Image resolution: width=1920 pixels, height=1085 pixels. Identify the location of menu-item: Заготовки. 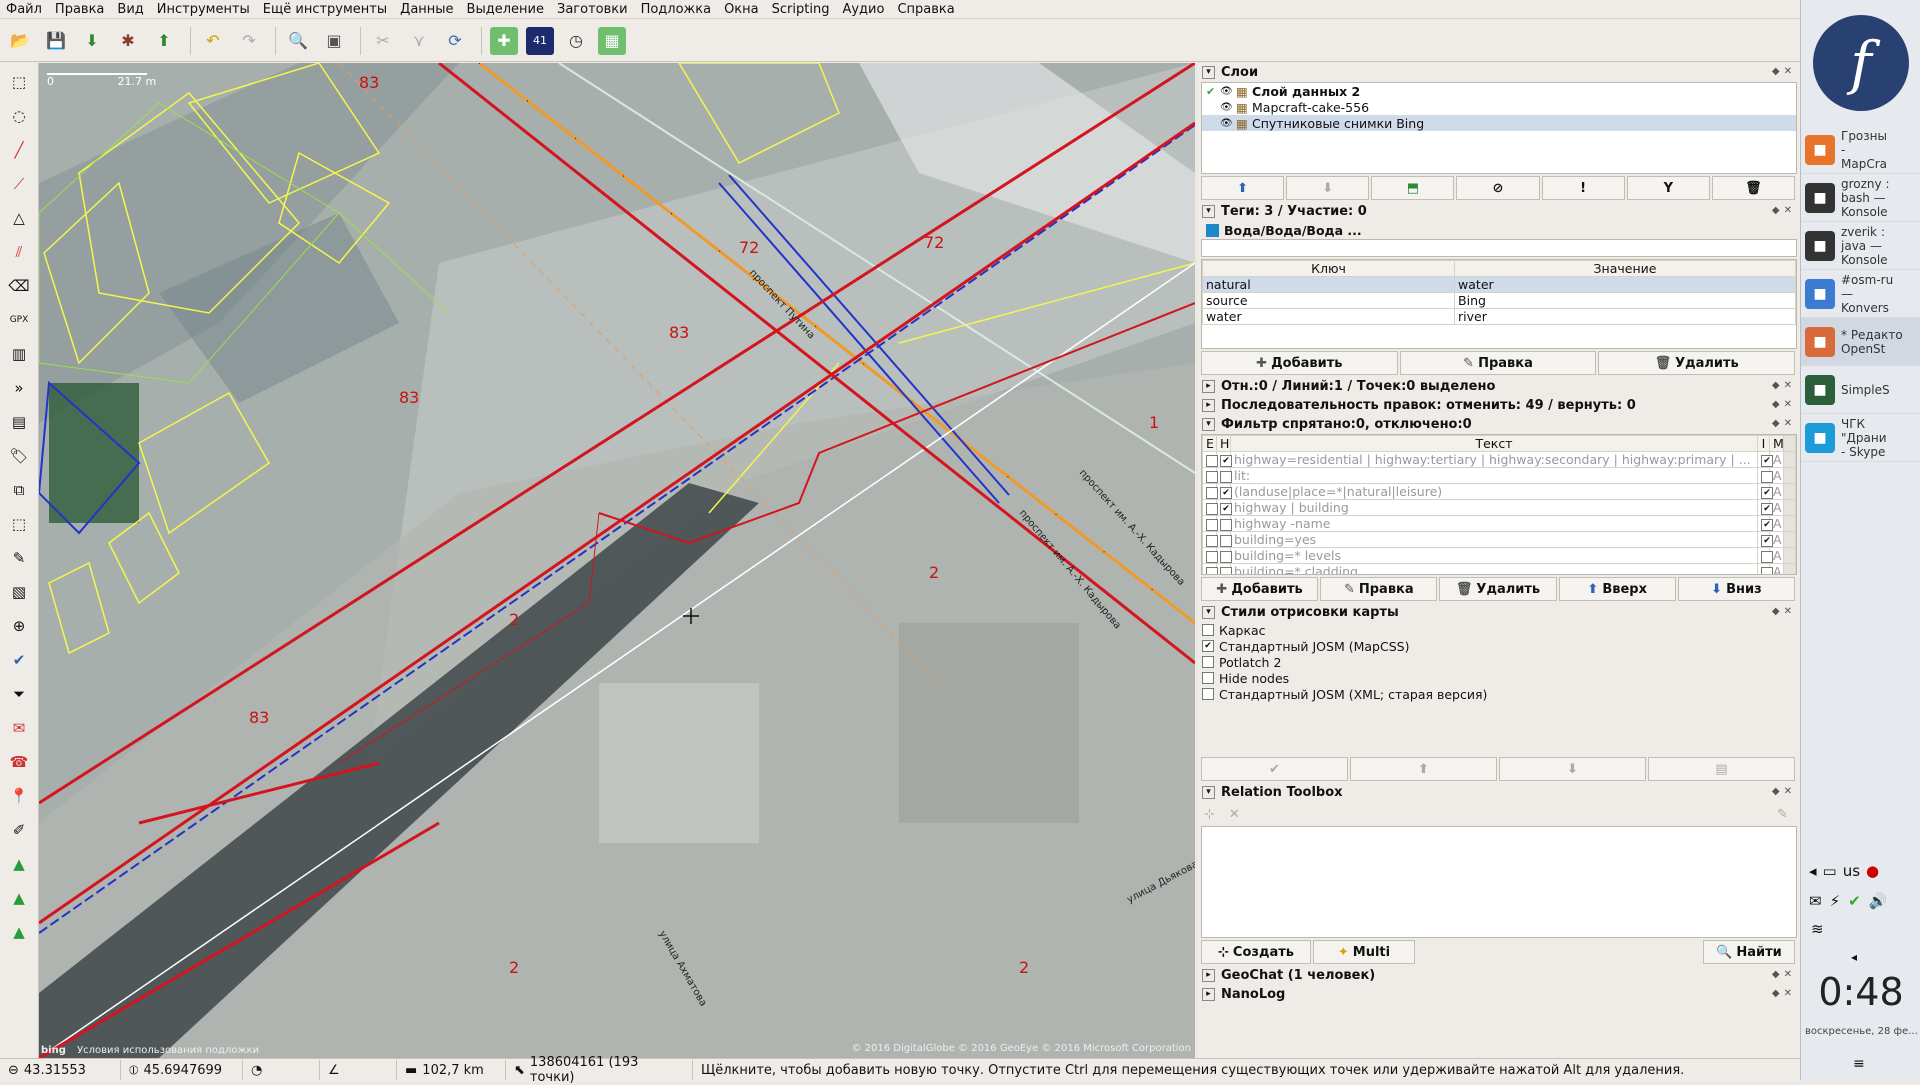
(592, 9).